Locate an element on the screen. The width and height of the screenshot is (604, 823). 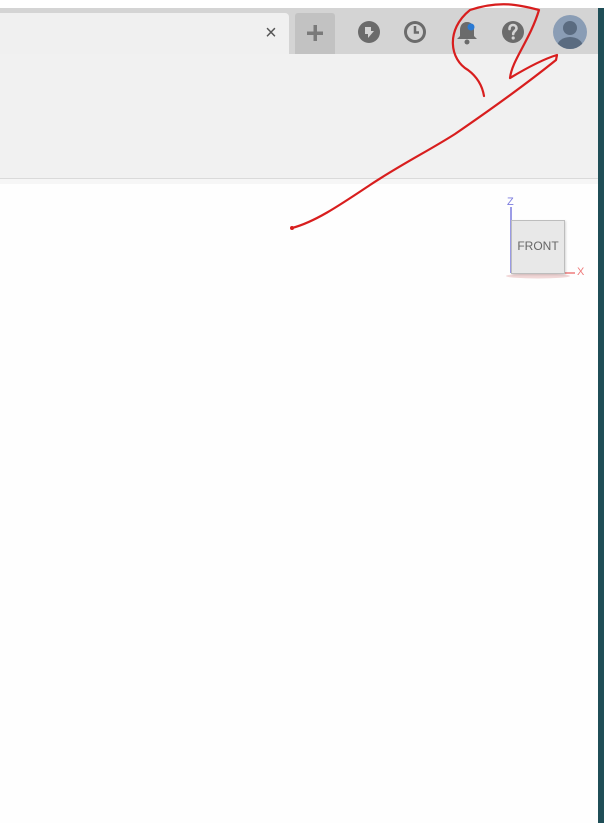
user-profile-button is located at coordinates (570, 32).